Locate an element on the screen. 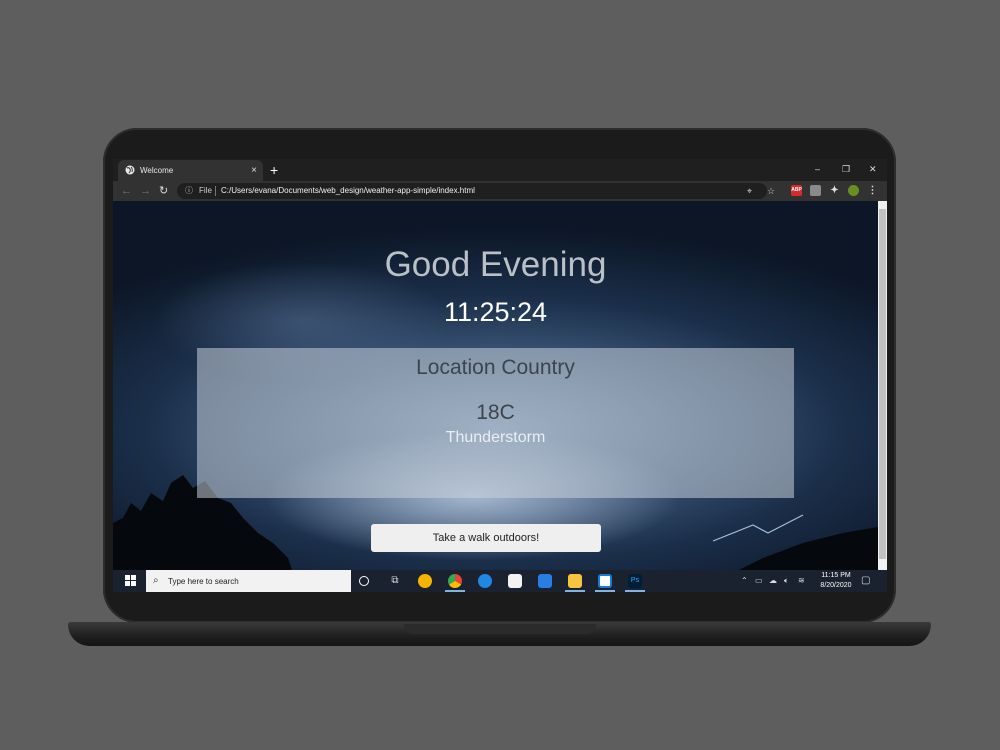  sandbox-active-indicator is located at coordinates (605, 591).